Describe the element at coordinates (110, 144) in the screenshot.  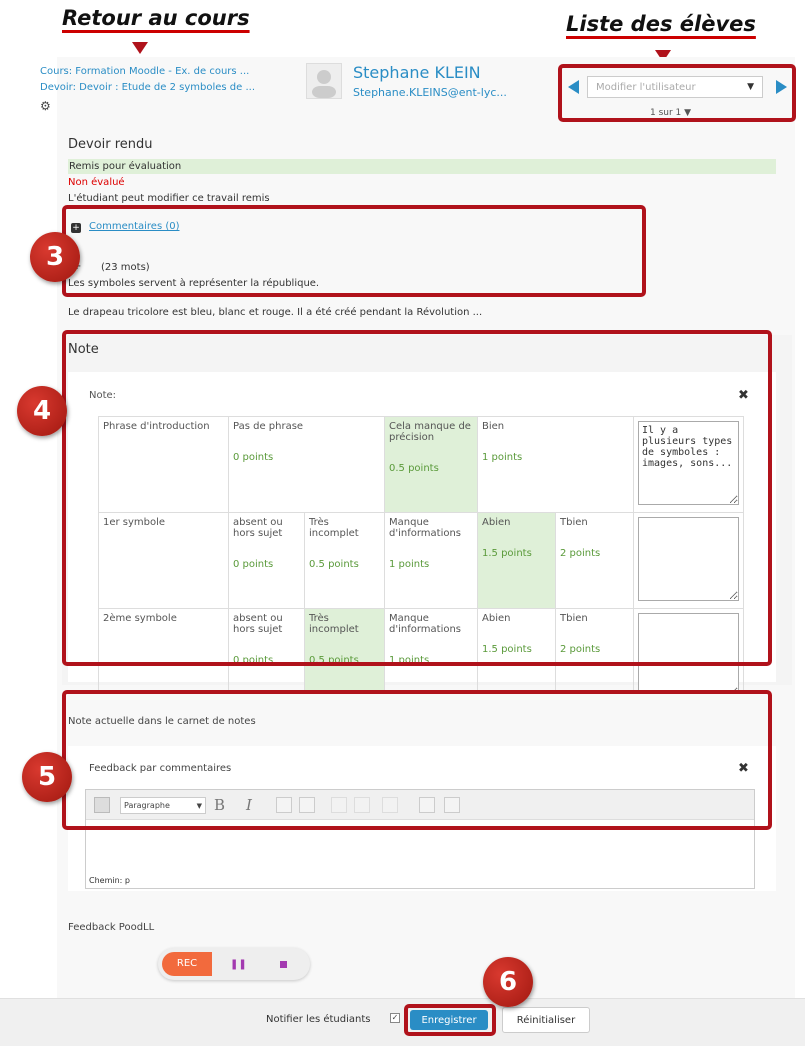
I see `submission-title: Devoir rendu` at that location.